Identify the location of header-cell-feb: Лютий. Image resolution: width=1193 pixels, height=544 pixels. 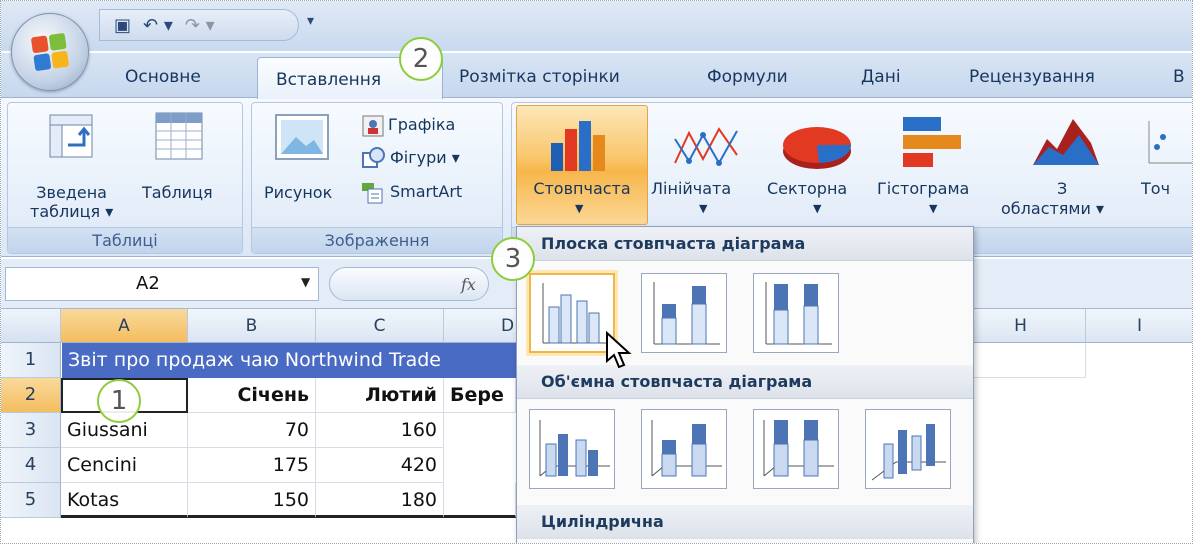
(380, 395).